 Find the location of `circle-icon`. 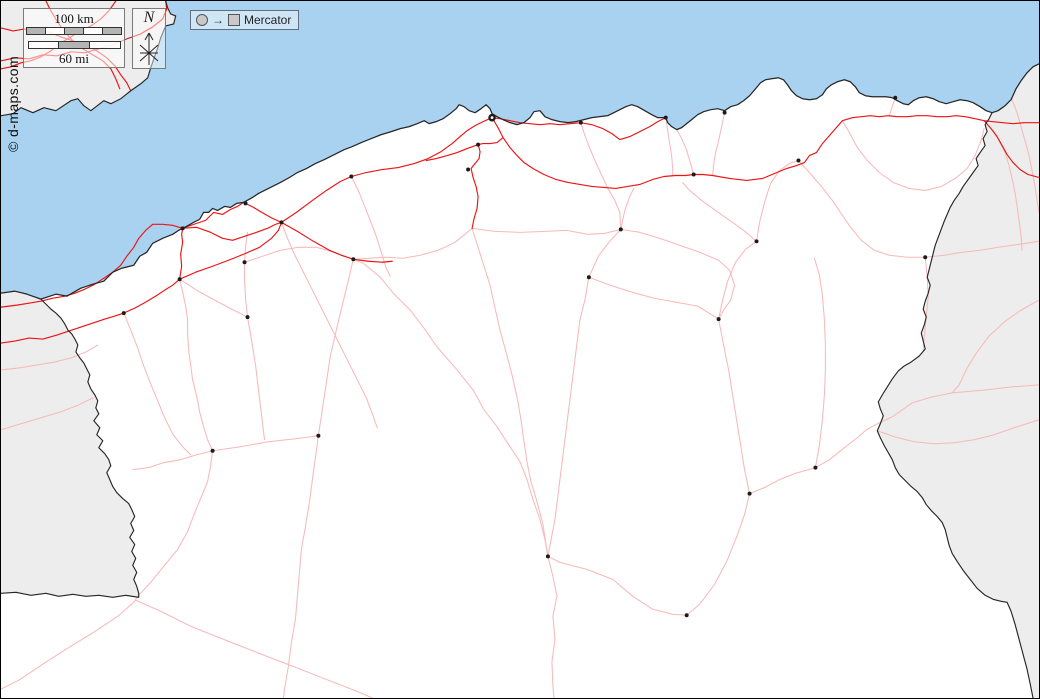

circle-icon is located at coordinates (202, 20).